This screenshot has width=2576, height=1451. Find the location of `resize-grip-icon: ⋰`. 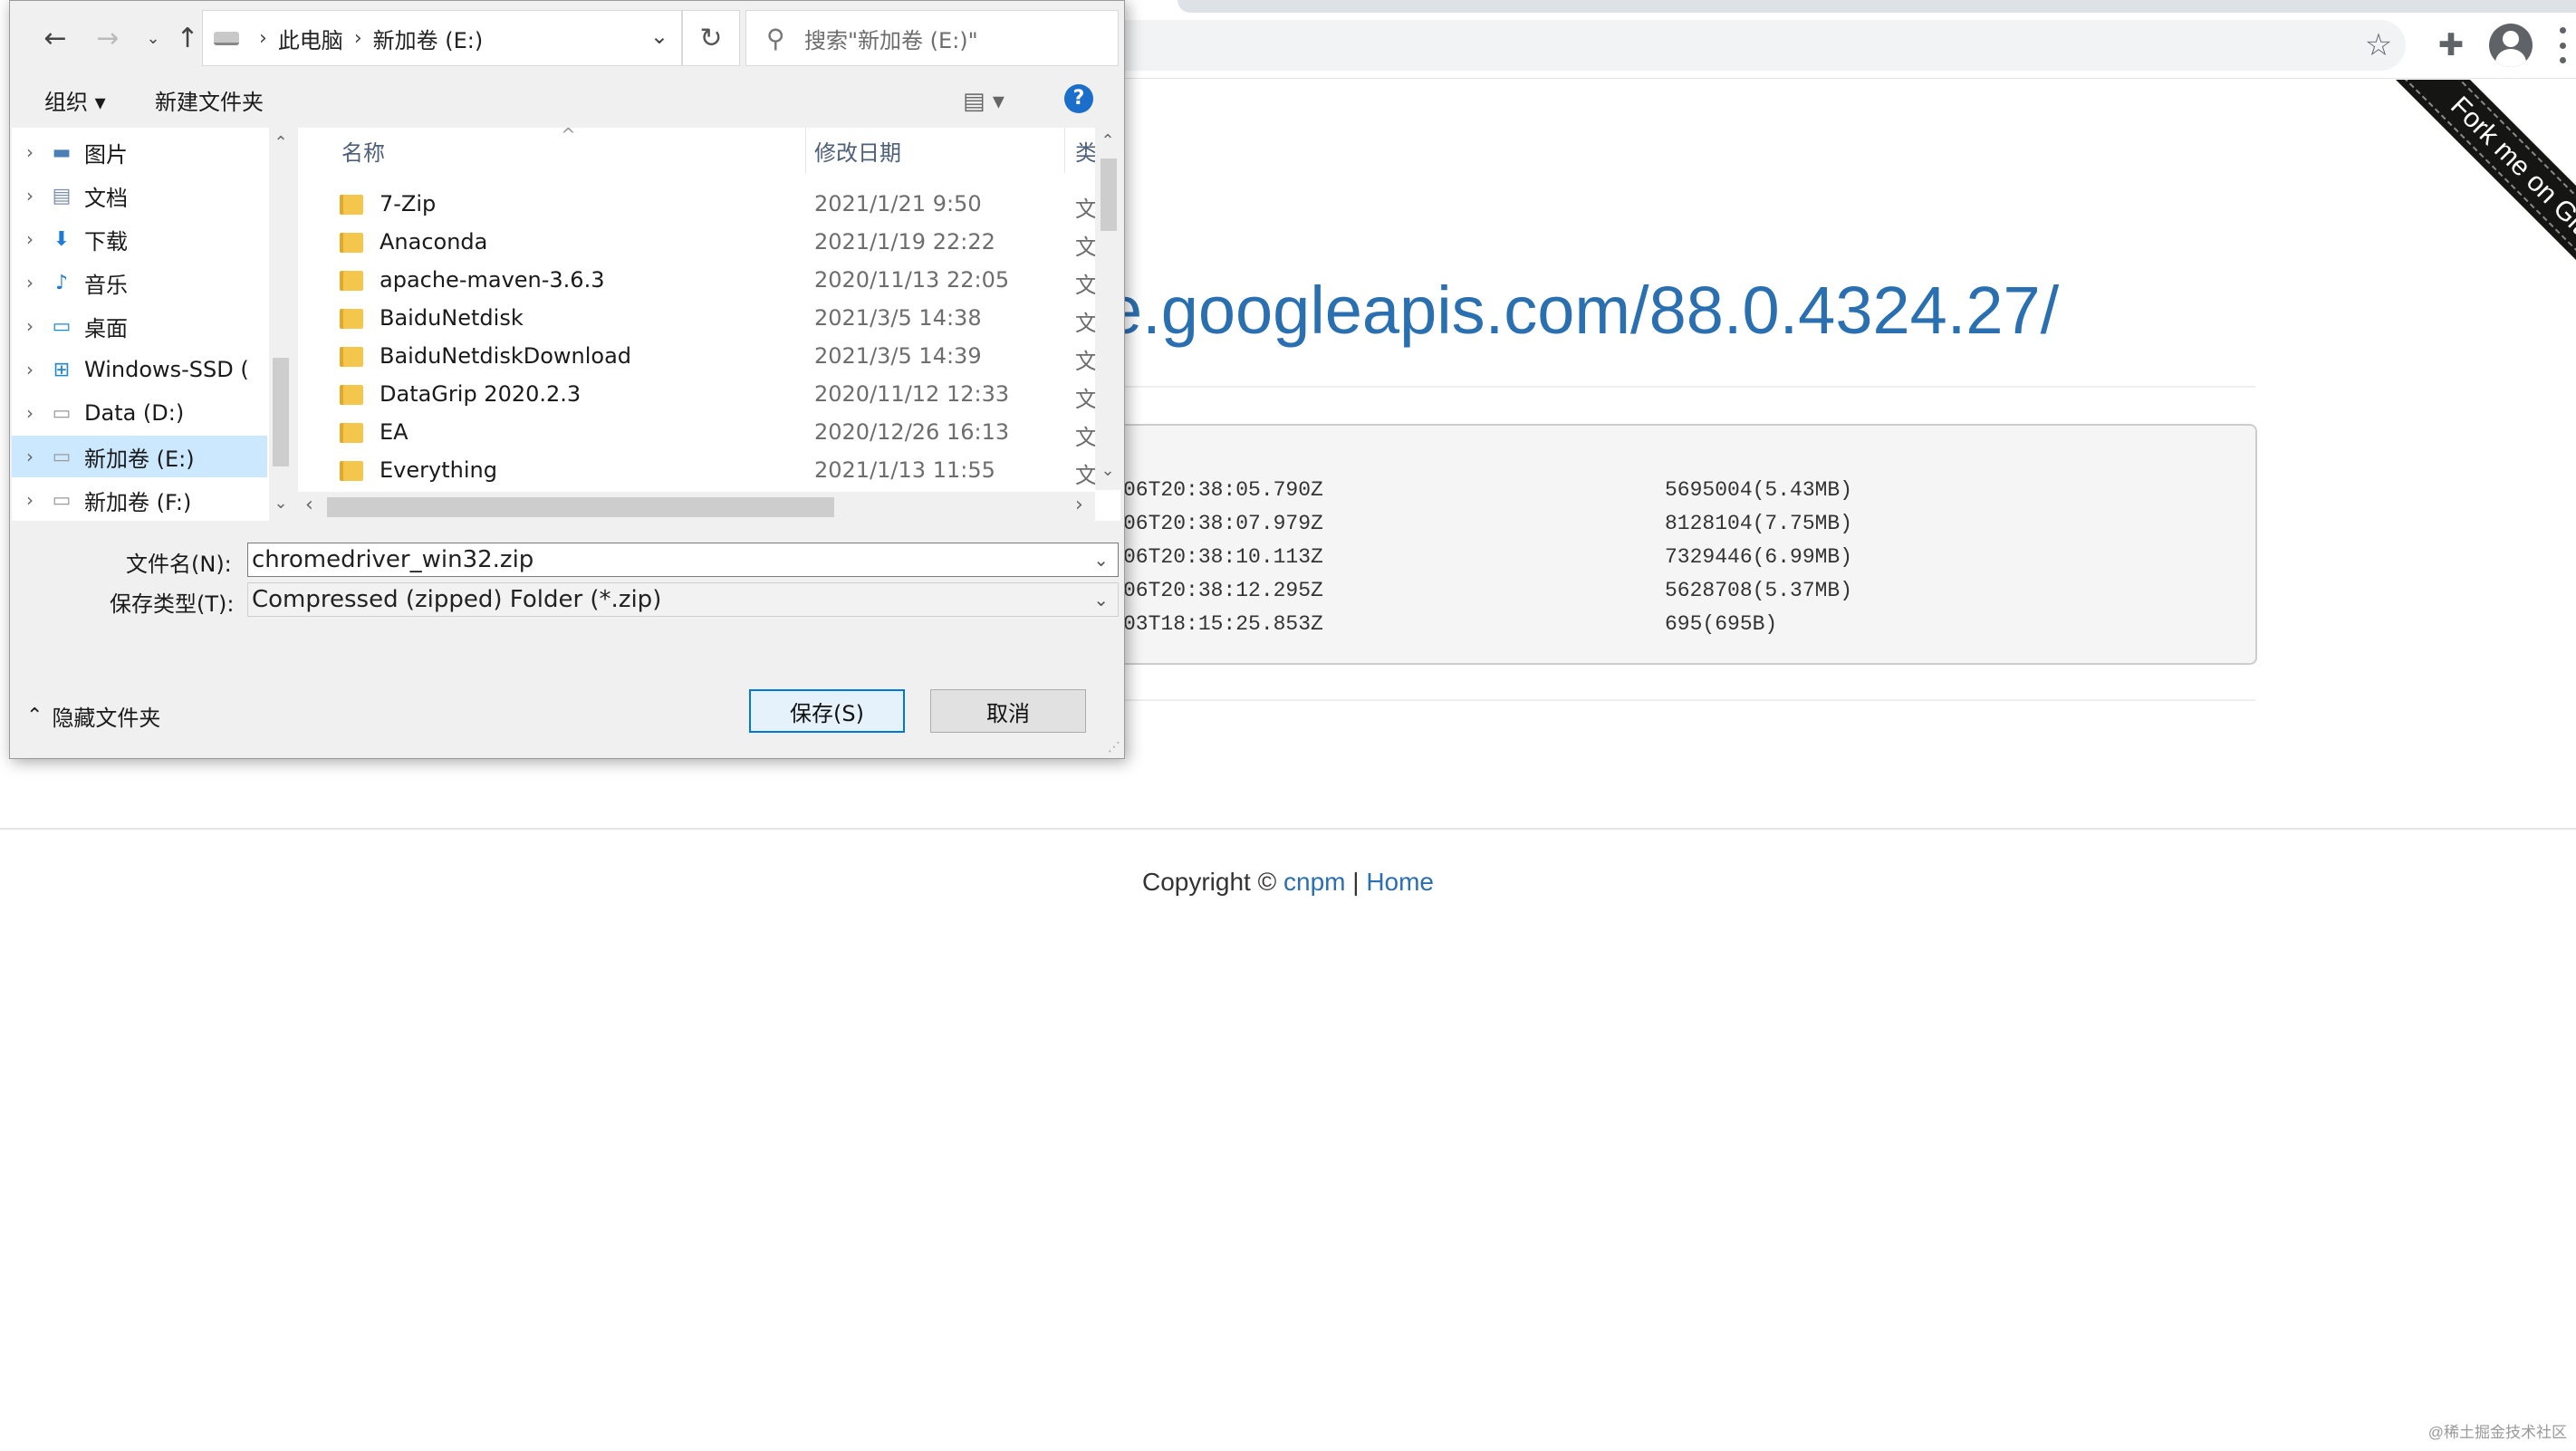

resize-grip-icon: ⋰ is located at coordinates (1114, 747).